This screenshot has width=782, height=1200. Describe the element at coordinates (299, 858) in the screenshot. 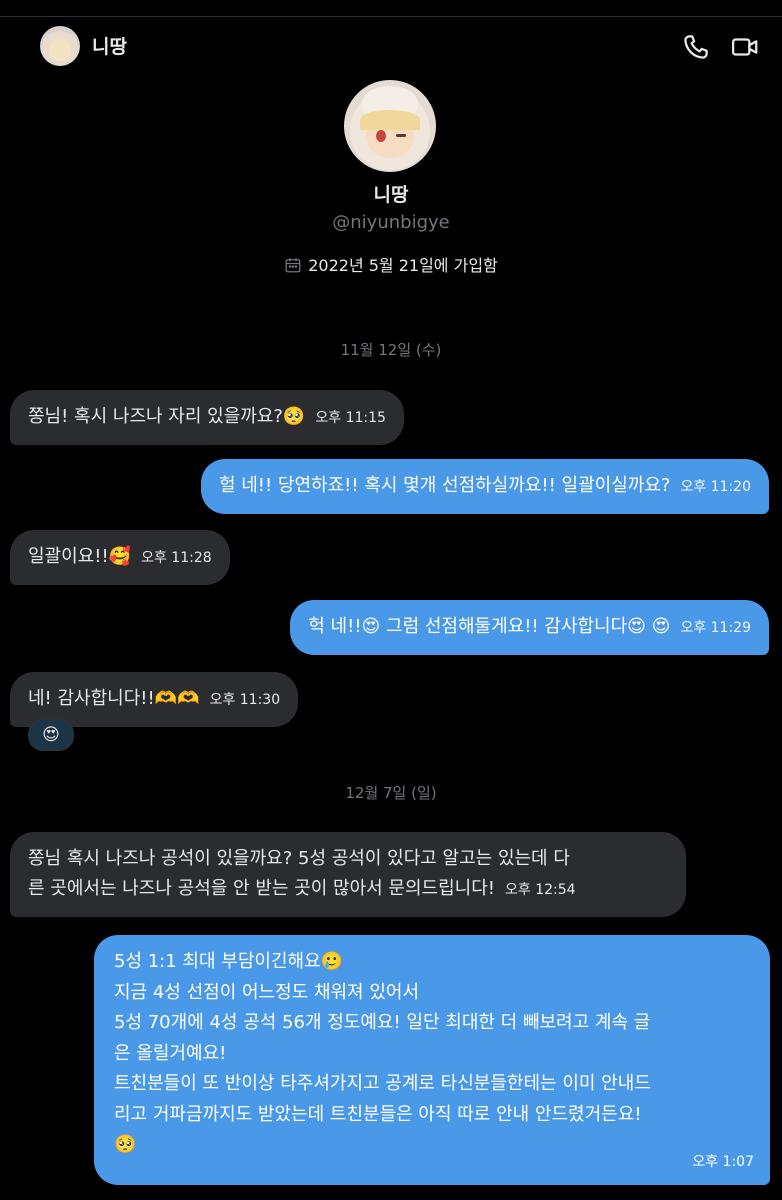

I see `message-text-line: 쫑님 혹시 나즈나 공석이 있을까요? 5성 공석이 있다고 알고는 있는데 다` at that location.